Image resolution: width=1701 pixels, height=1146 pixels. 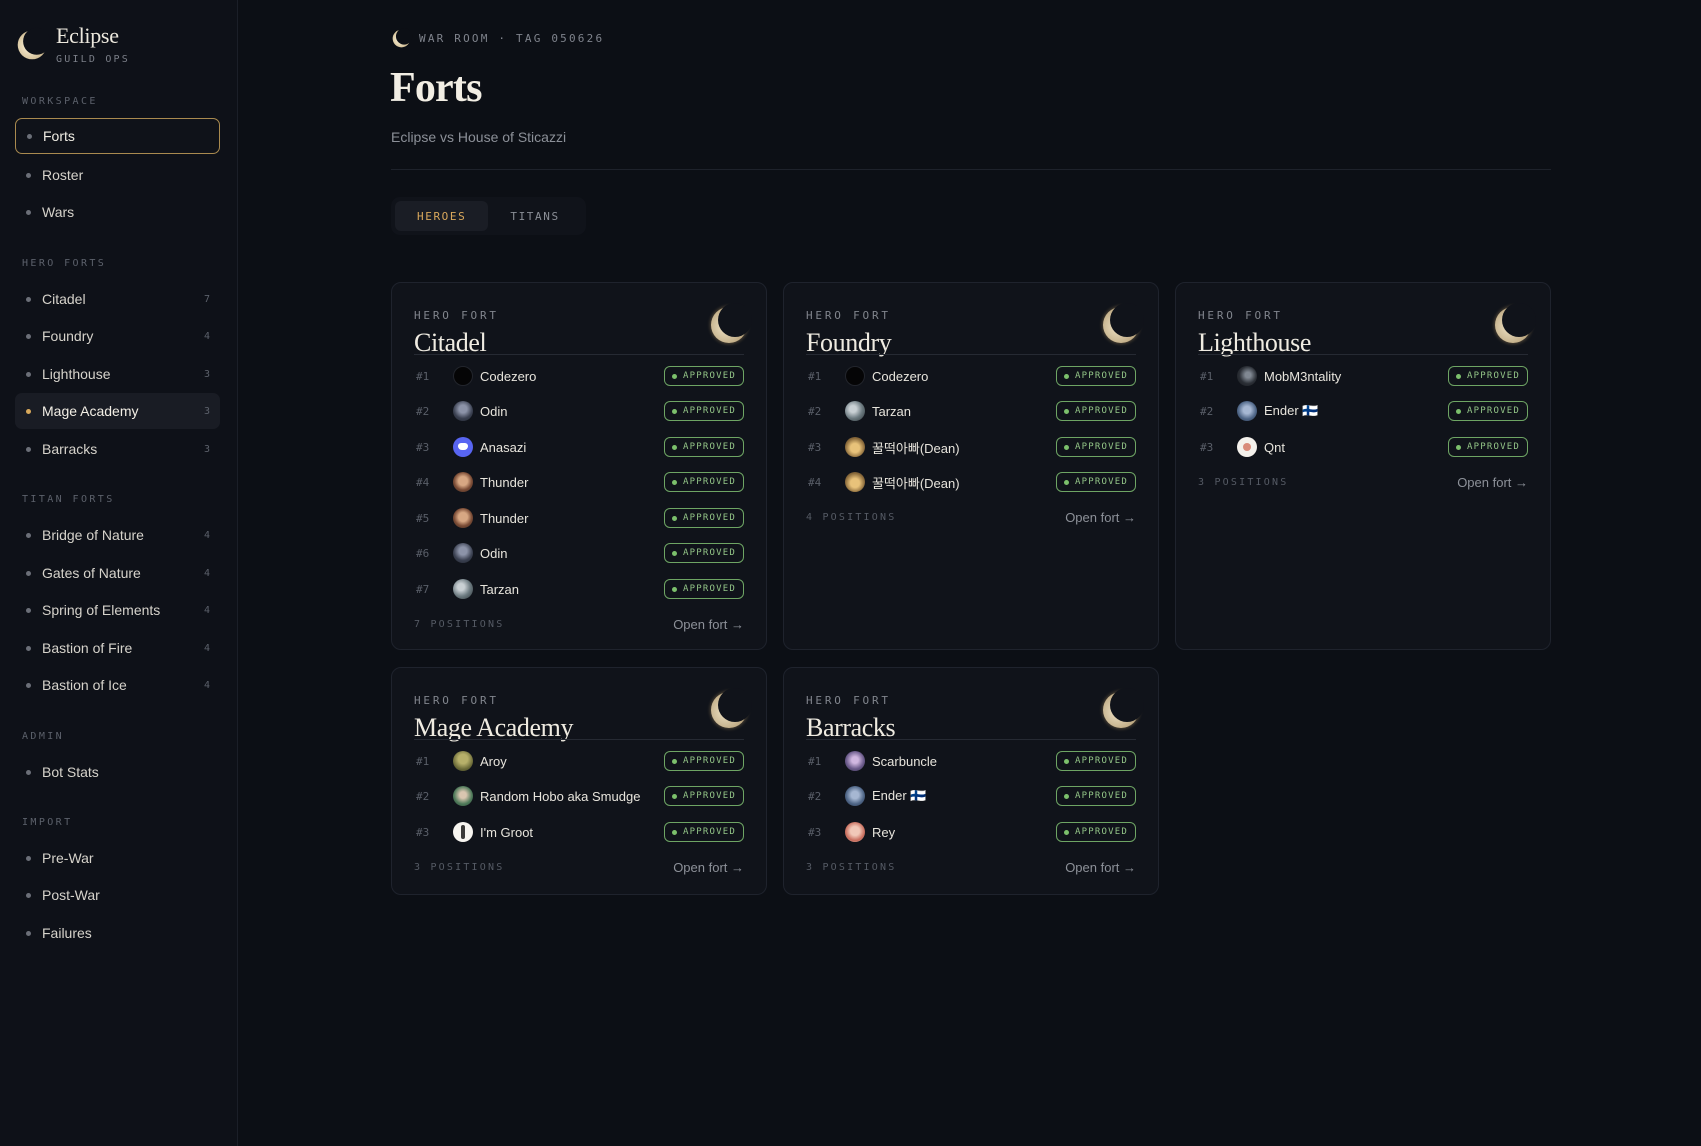 What do you see at coordinates (1363, 482) in the screenshot?
I see `card-footer: 3 POSITIONS Open fort →` at bounding box center [1363, 482].